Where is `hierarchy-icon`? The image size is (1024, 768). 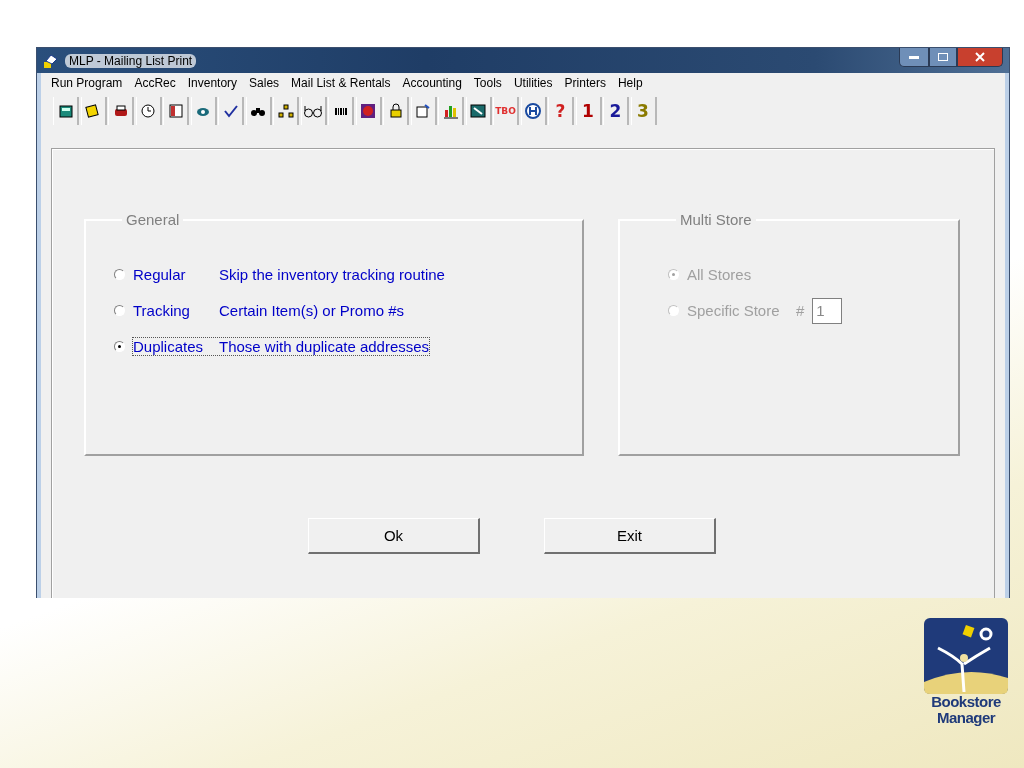
hierarchy-icon is located at coordinates (285, 111).